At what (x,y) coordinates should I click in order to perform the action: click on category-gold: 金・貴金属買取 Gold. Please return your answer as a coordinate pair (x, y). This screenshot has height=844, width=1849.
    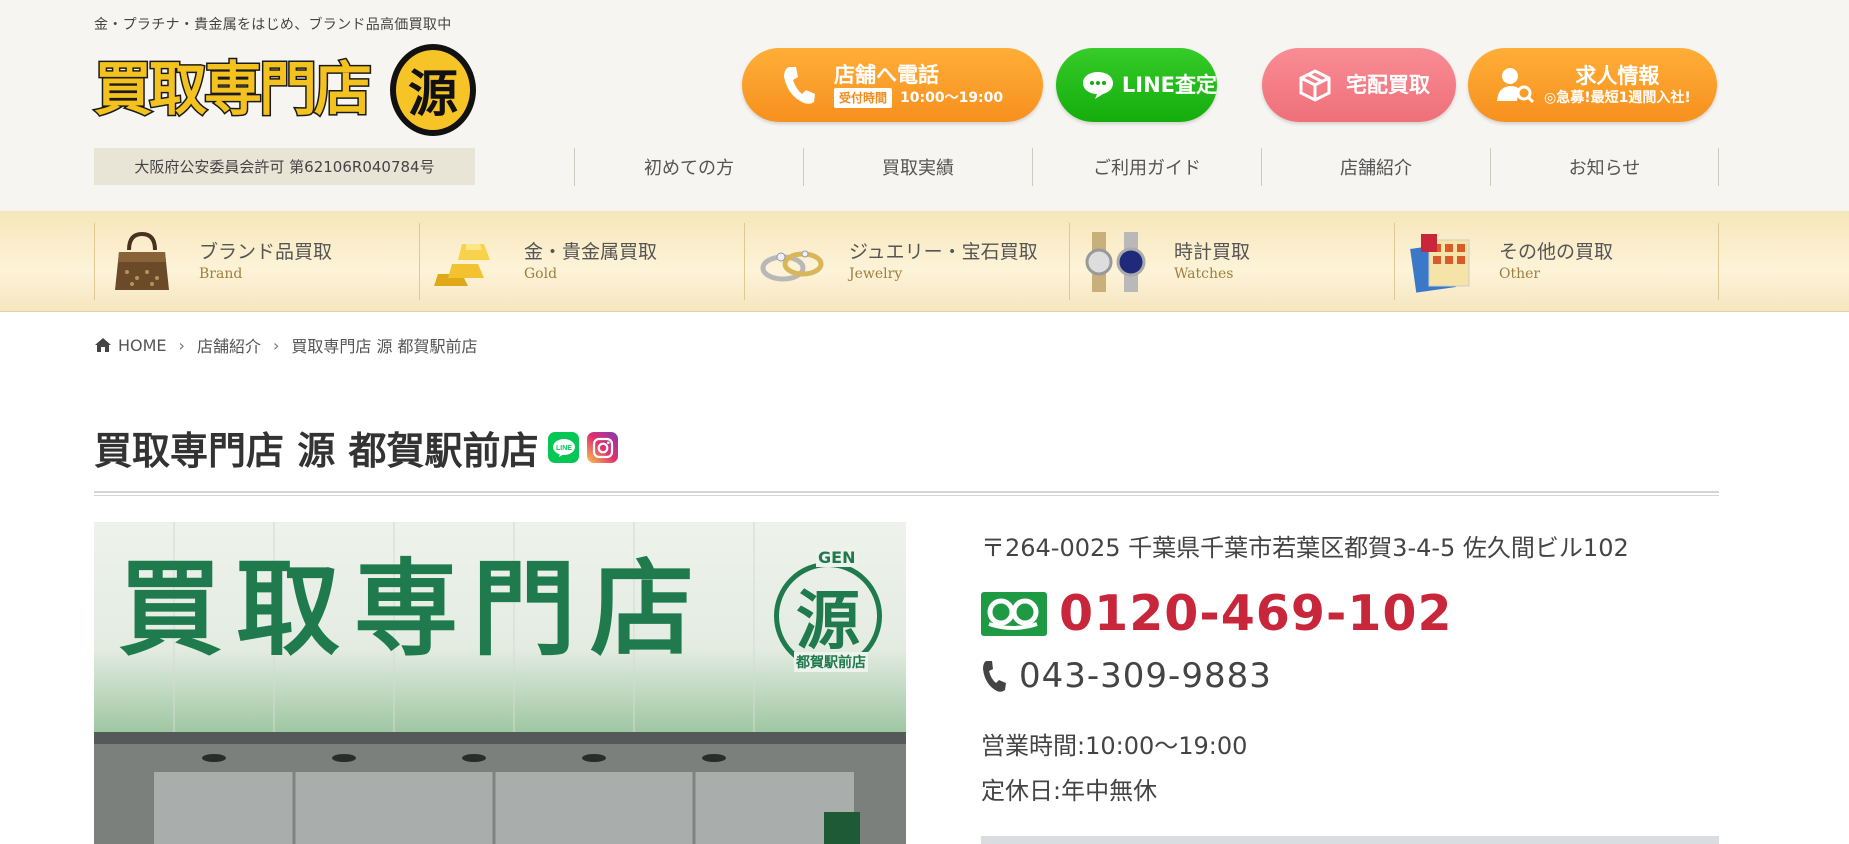
    Looking at the image, I should click on (581, 261).